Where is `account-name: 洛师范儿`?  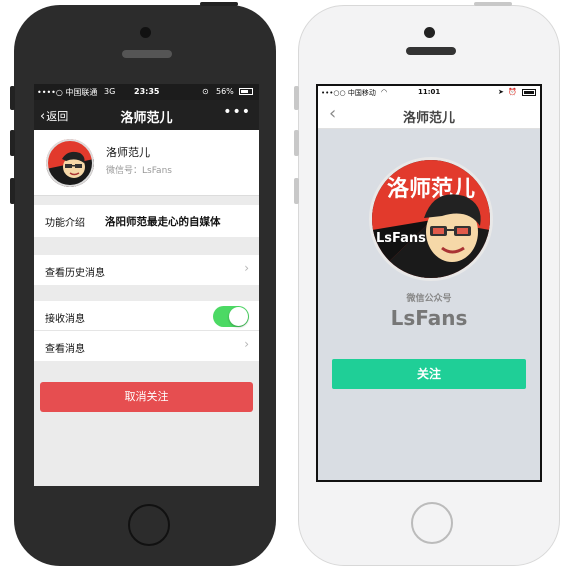
account-name: 洛师范儿 is located at coordinates (128, 152).